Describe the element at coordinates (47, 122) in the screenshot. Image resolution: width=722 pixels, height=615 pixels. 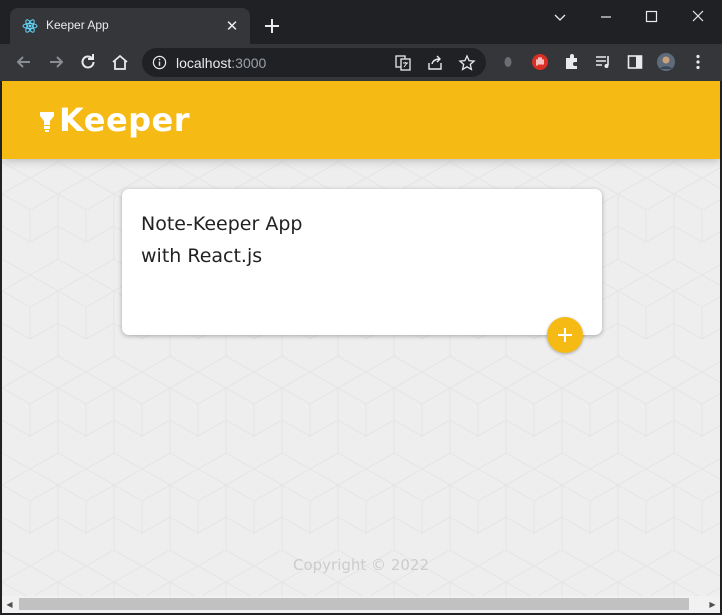
I see `lightbulb-icon` at that location.